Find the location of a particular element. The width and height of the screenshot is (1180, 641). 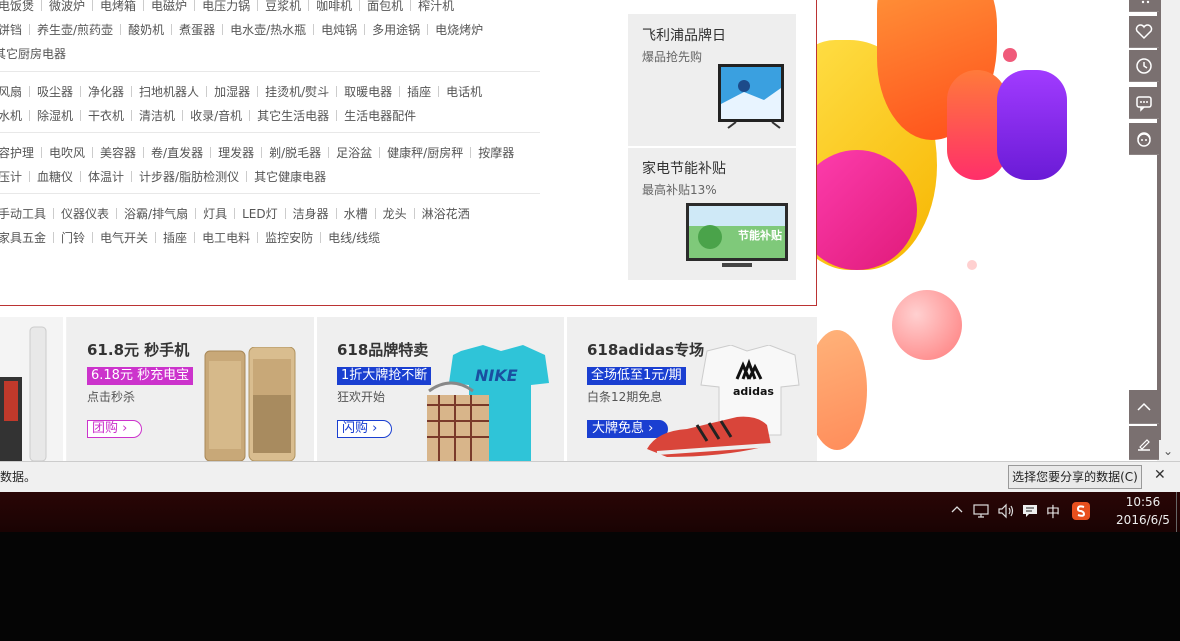

history-icon is located at coordinates (1144, 66).